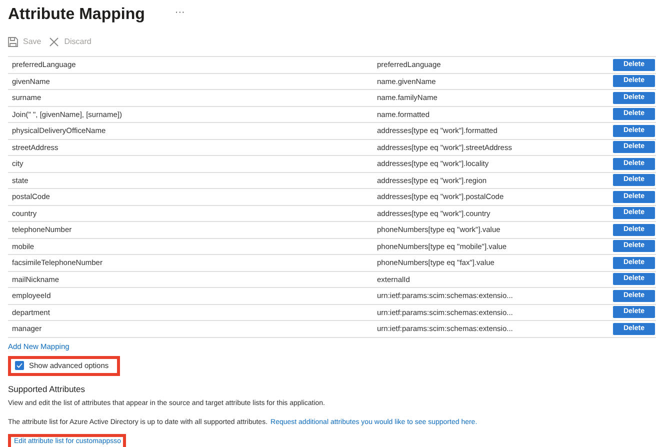 This screenshot has width=670, height=447. What do you see at coordinates (76, 15) in the screenshot?
I see `page-title: Attribute Mapping` at bounding box center [76, 15].